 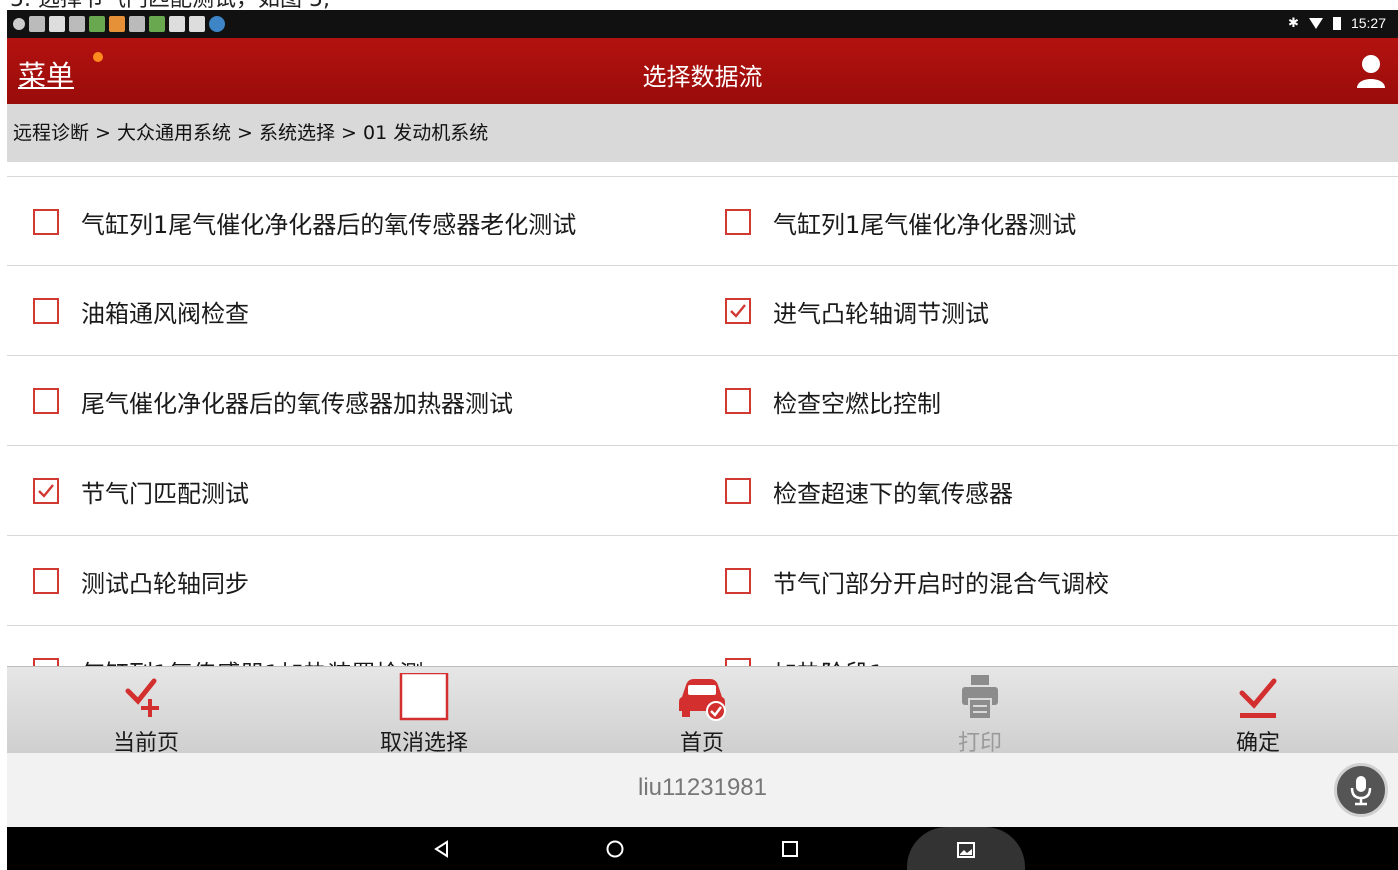 I want to click on account-bar: liu11231981, so click(x=702, y=790).